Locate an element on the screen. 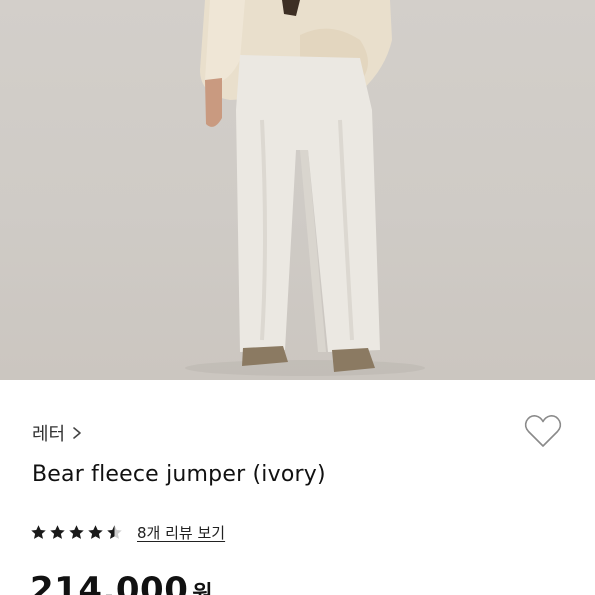 This screenshot has height=595, width=595. product-title: Bear fleece jumper (ivory) is located at coordinates (179, 474).